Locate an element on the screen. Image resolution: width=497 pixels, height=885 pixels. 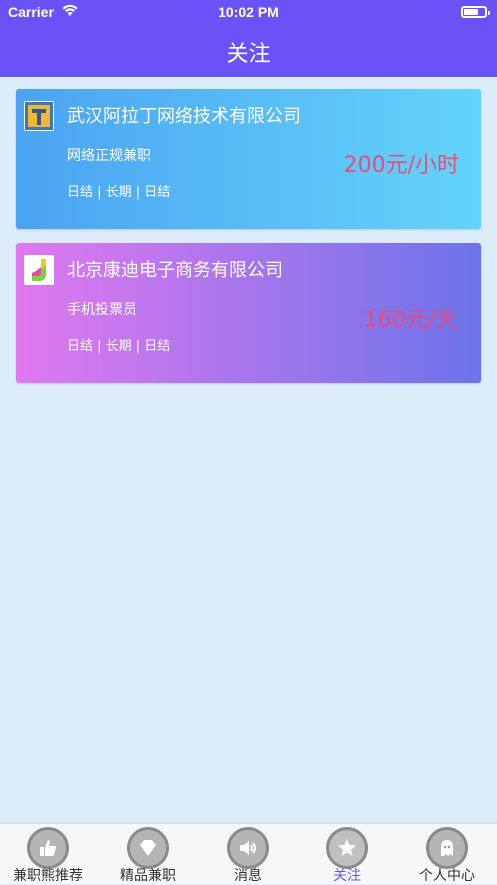
pay-rate: 200元/小时 is located at coordinates (401, 165).